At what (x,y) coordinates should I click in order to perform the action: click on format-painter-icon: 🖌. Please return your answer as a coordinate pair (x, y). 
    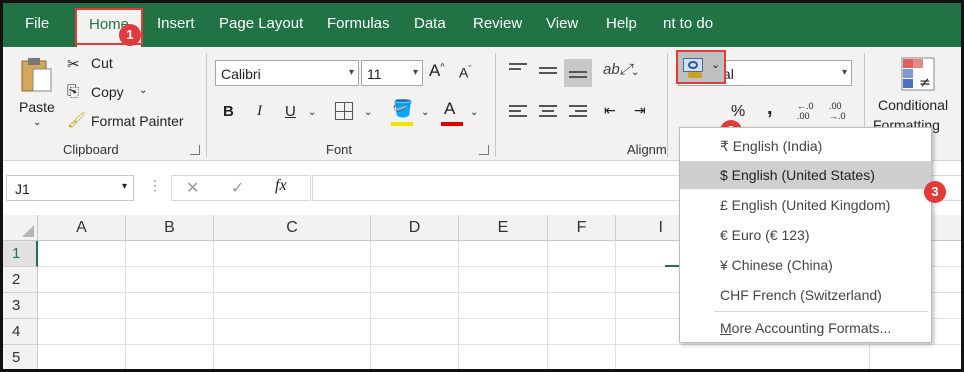
    Looking at the image, I should click on (76, 120).